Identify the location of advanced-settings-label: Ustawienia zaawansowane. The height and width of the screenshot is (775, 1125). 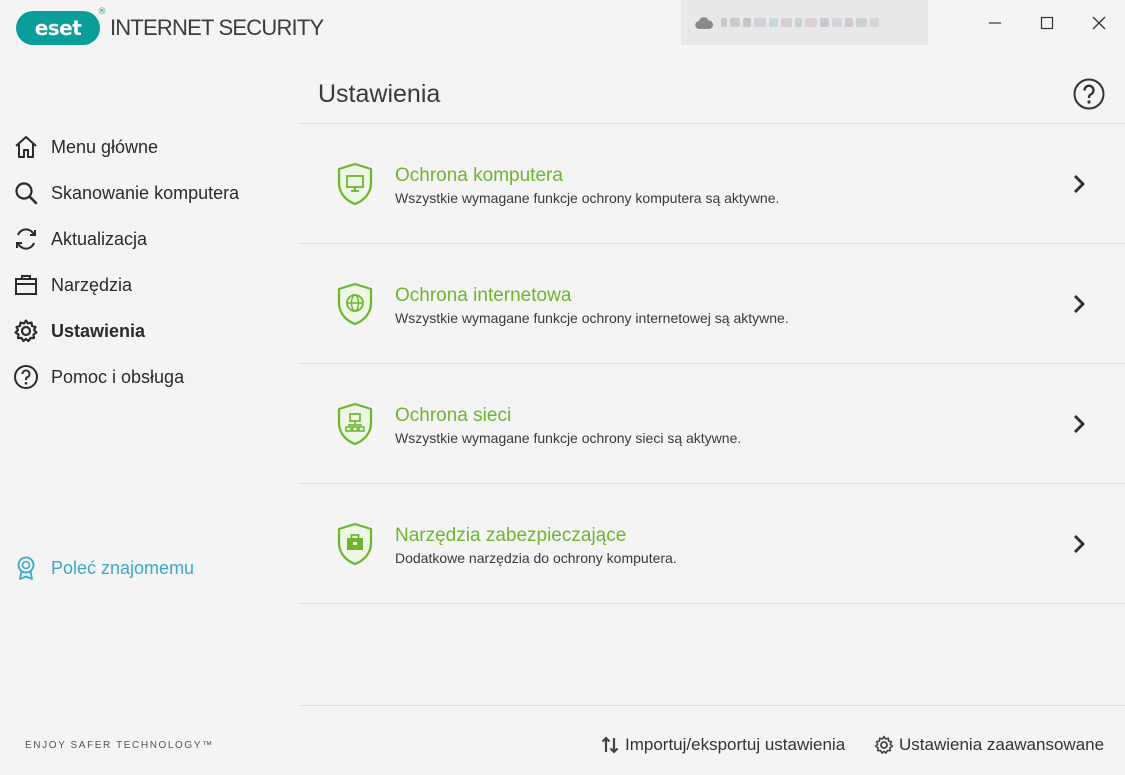
(1002, 744).